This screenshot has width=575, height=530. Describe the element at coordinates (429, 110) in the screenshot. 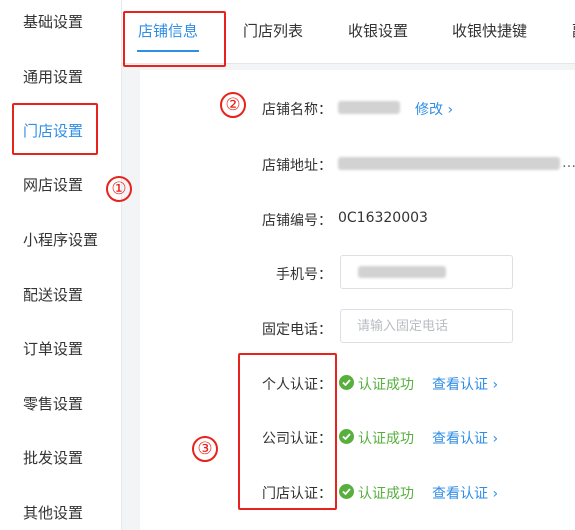

I see `edit-link-label: 修改` at that location.